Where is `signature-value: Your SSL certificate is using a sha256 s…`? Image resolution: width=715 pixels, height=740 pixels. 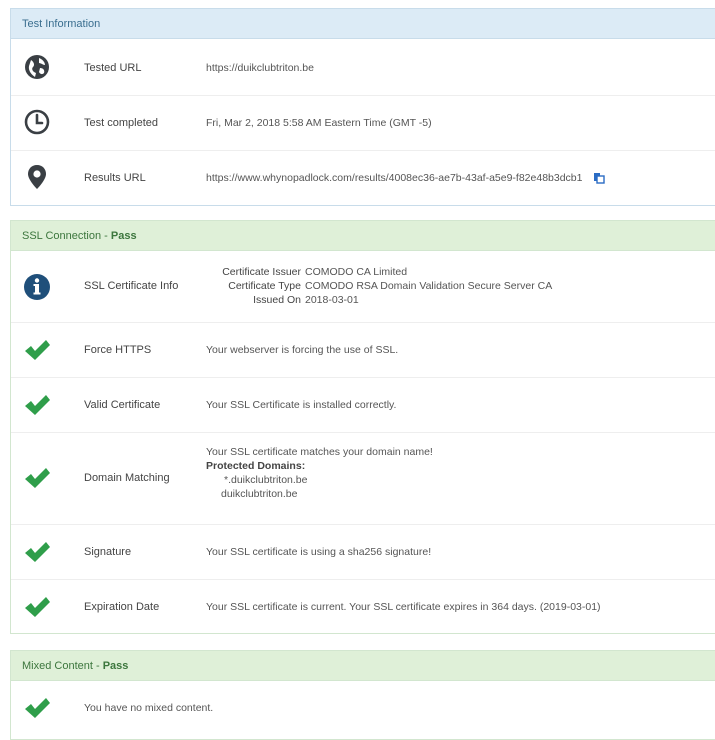 signature-value: Your SSL certificate is using a sha256 s… is located at coordinates (319, 552).